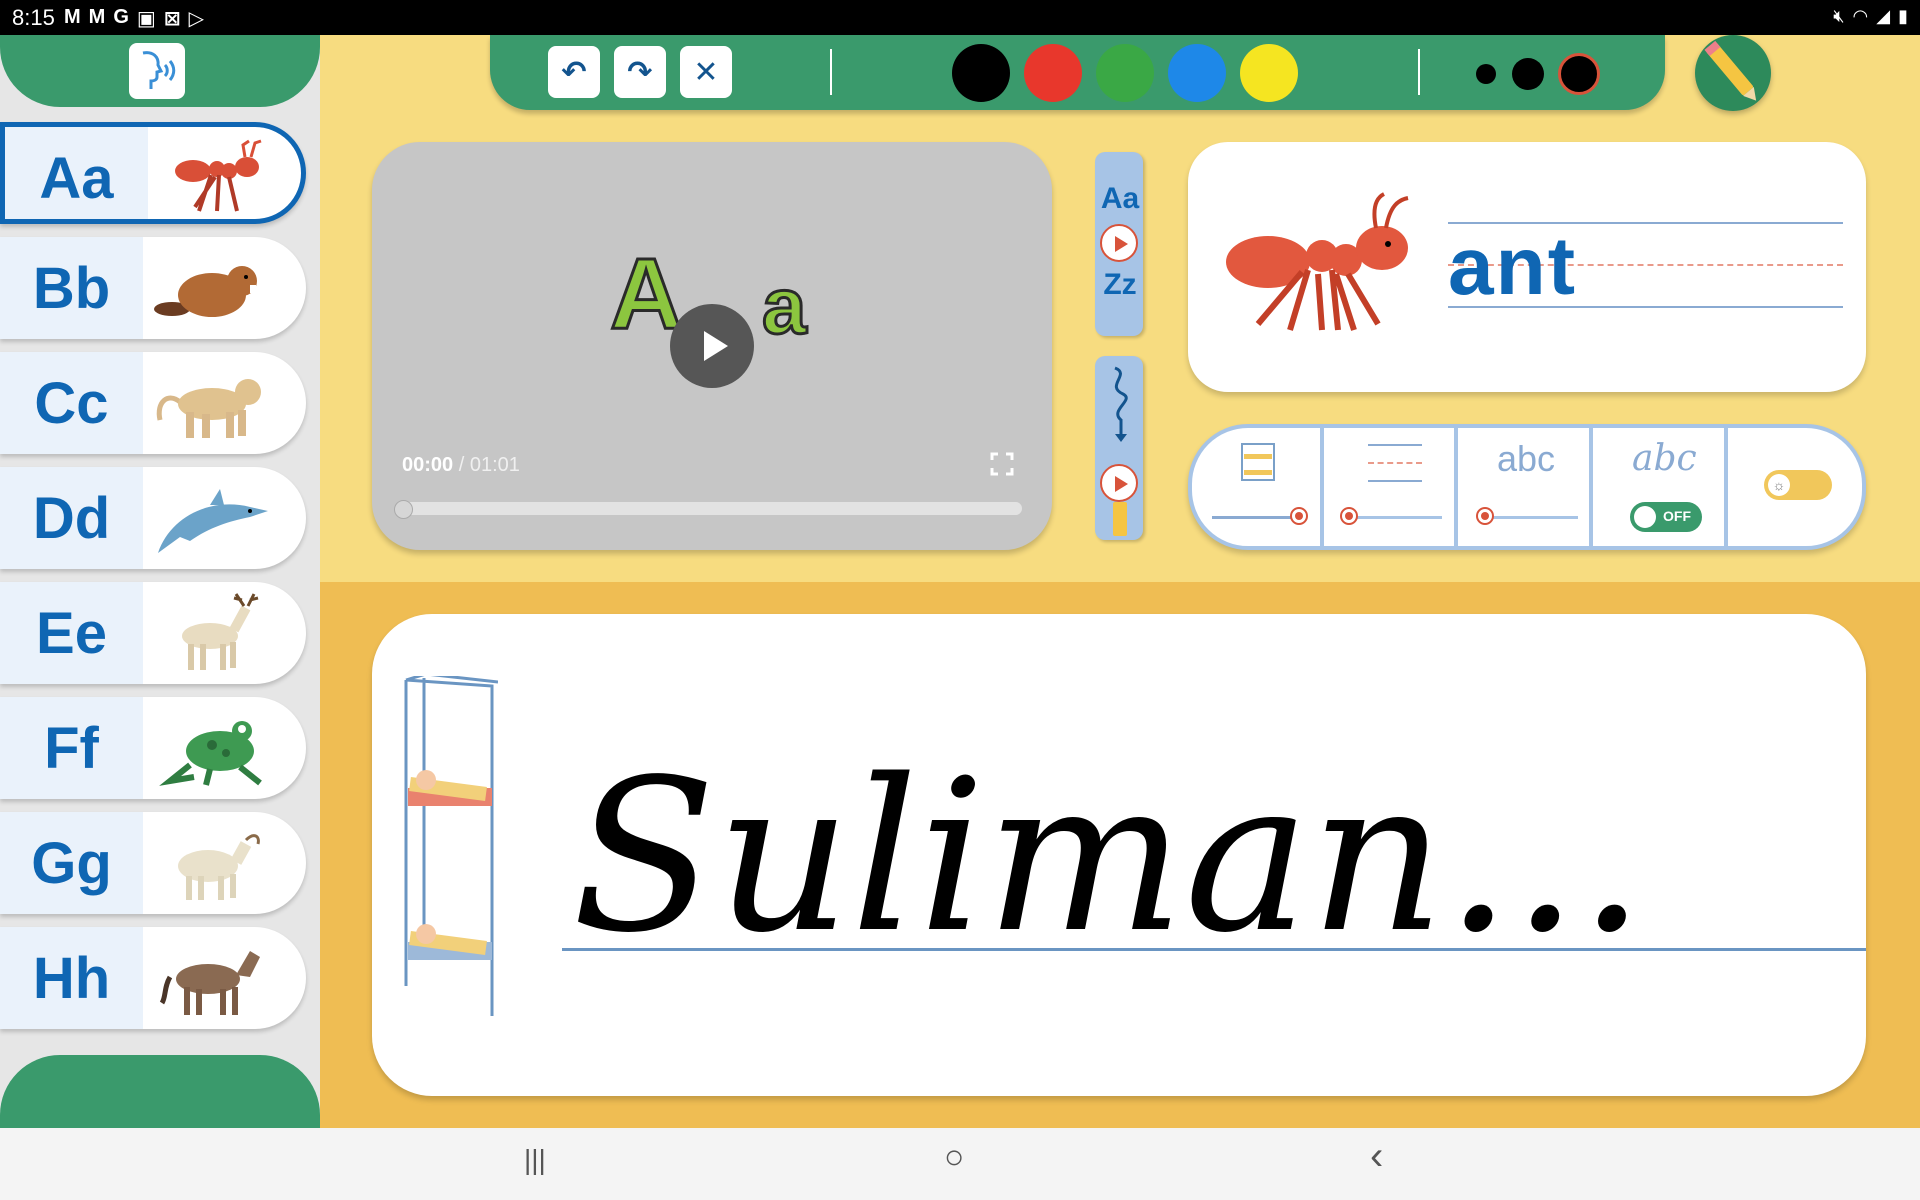  I want to click on video-current-time: 00:00, so click(428, 465).